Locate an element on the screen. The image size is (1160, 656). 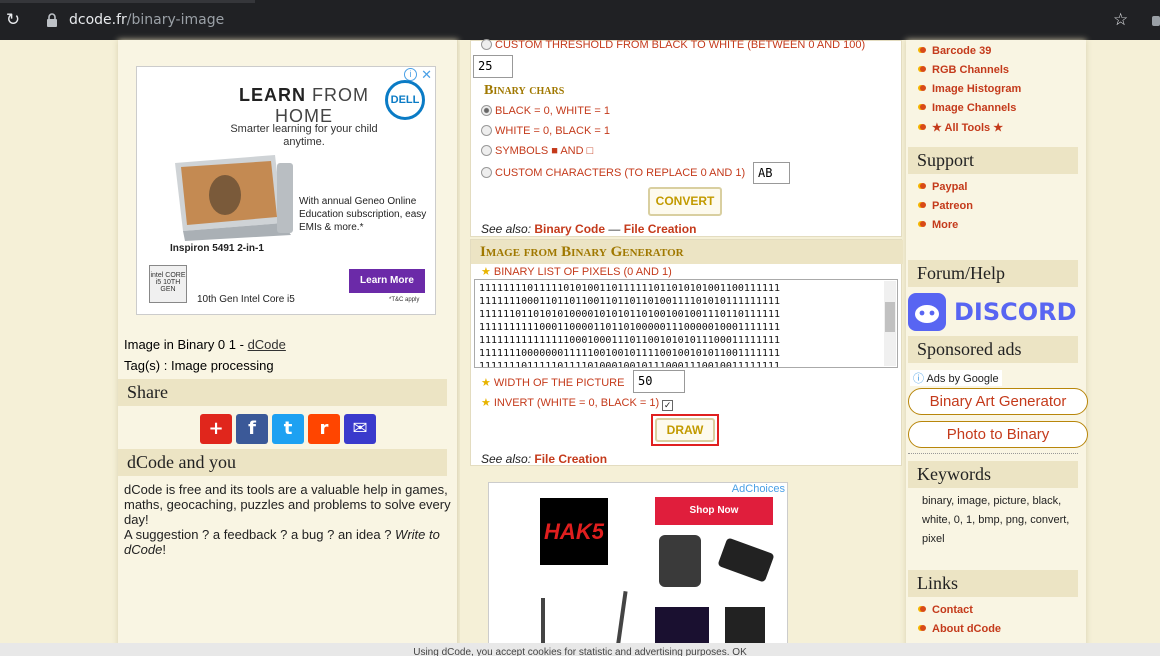
dell-logo: DELL is located at coordinates (405, 100).